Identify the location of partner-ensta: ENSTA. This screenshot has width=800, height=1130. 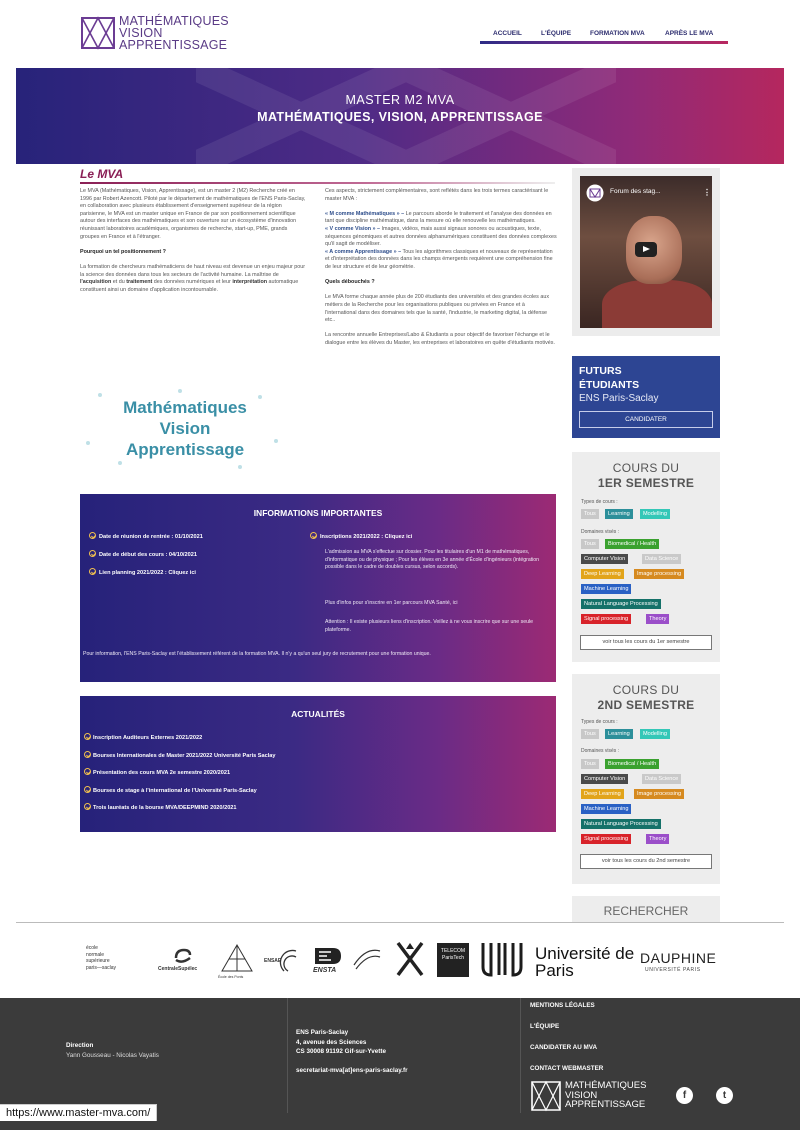
(324, 970).